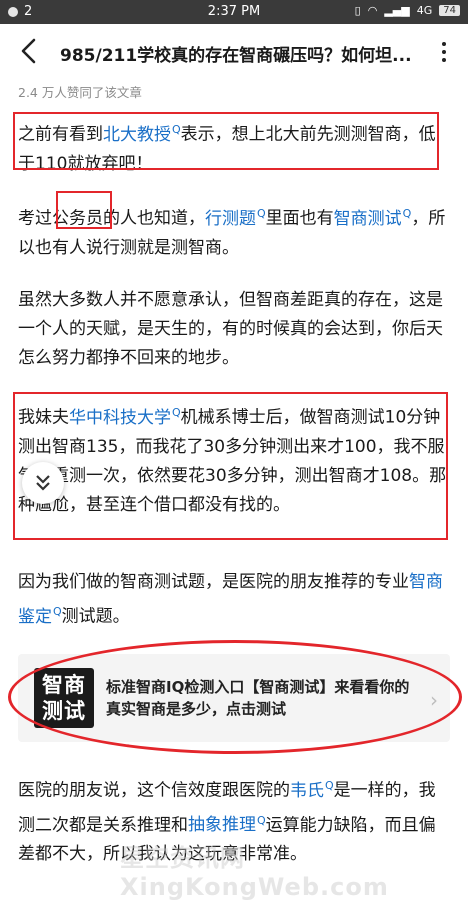 The width and height of the screenshot is (468, 901). I want to click on chevron-right-icon: ›, so click(434, 700).